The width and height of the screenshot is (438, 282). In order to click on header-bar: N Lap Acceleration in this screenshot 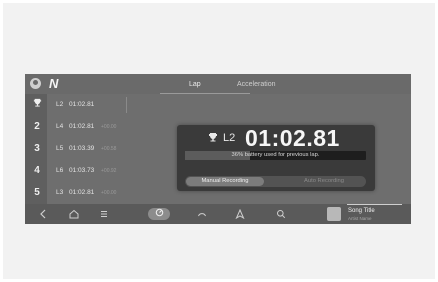, I will do `click(218, 84)`.